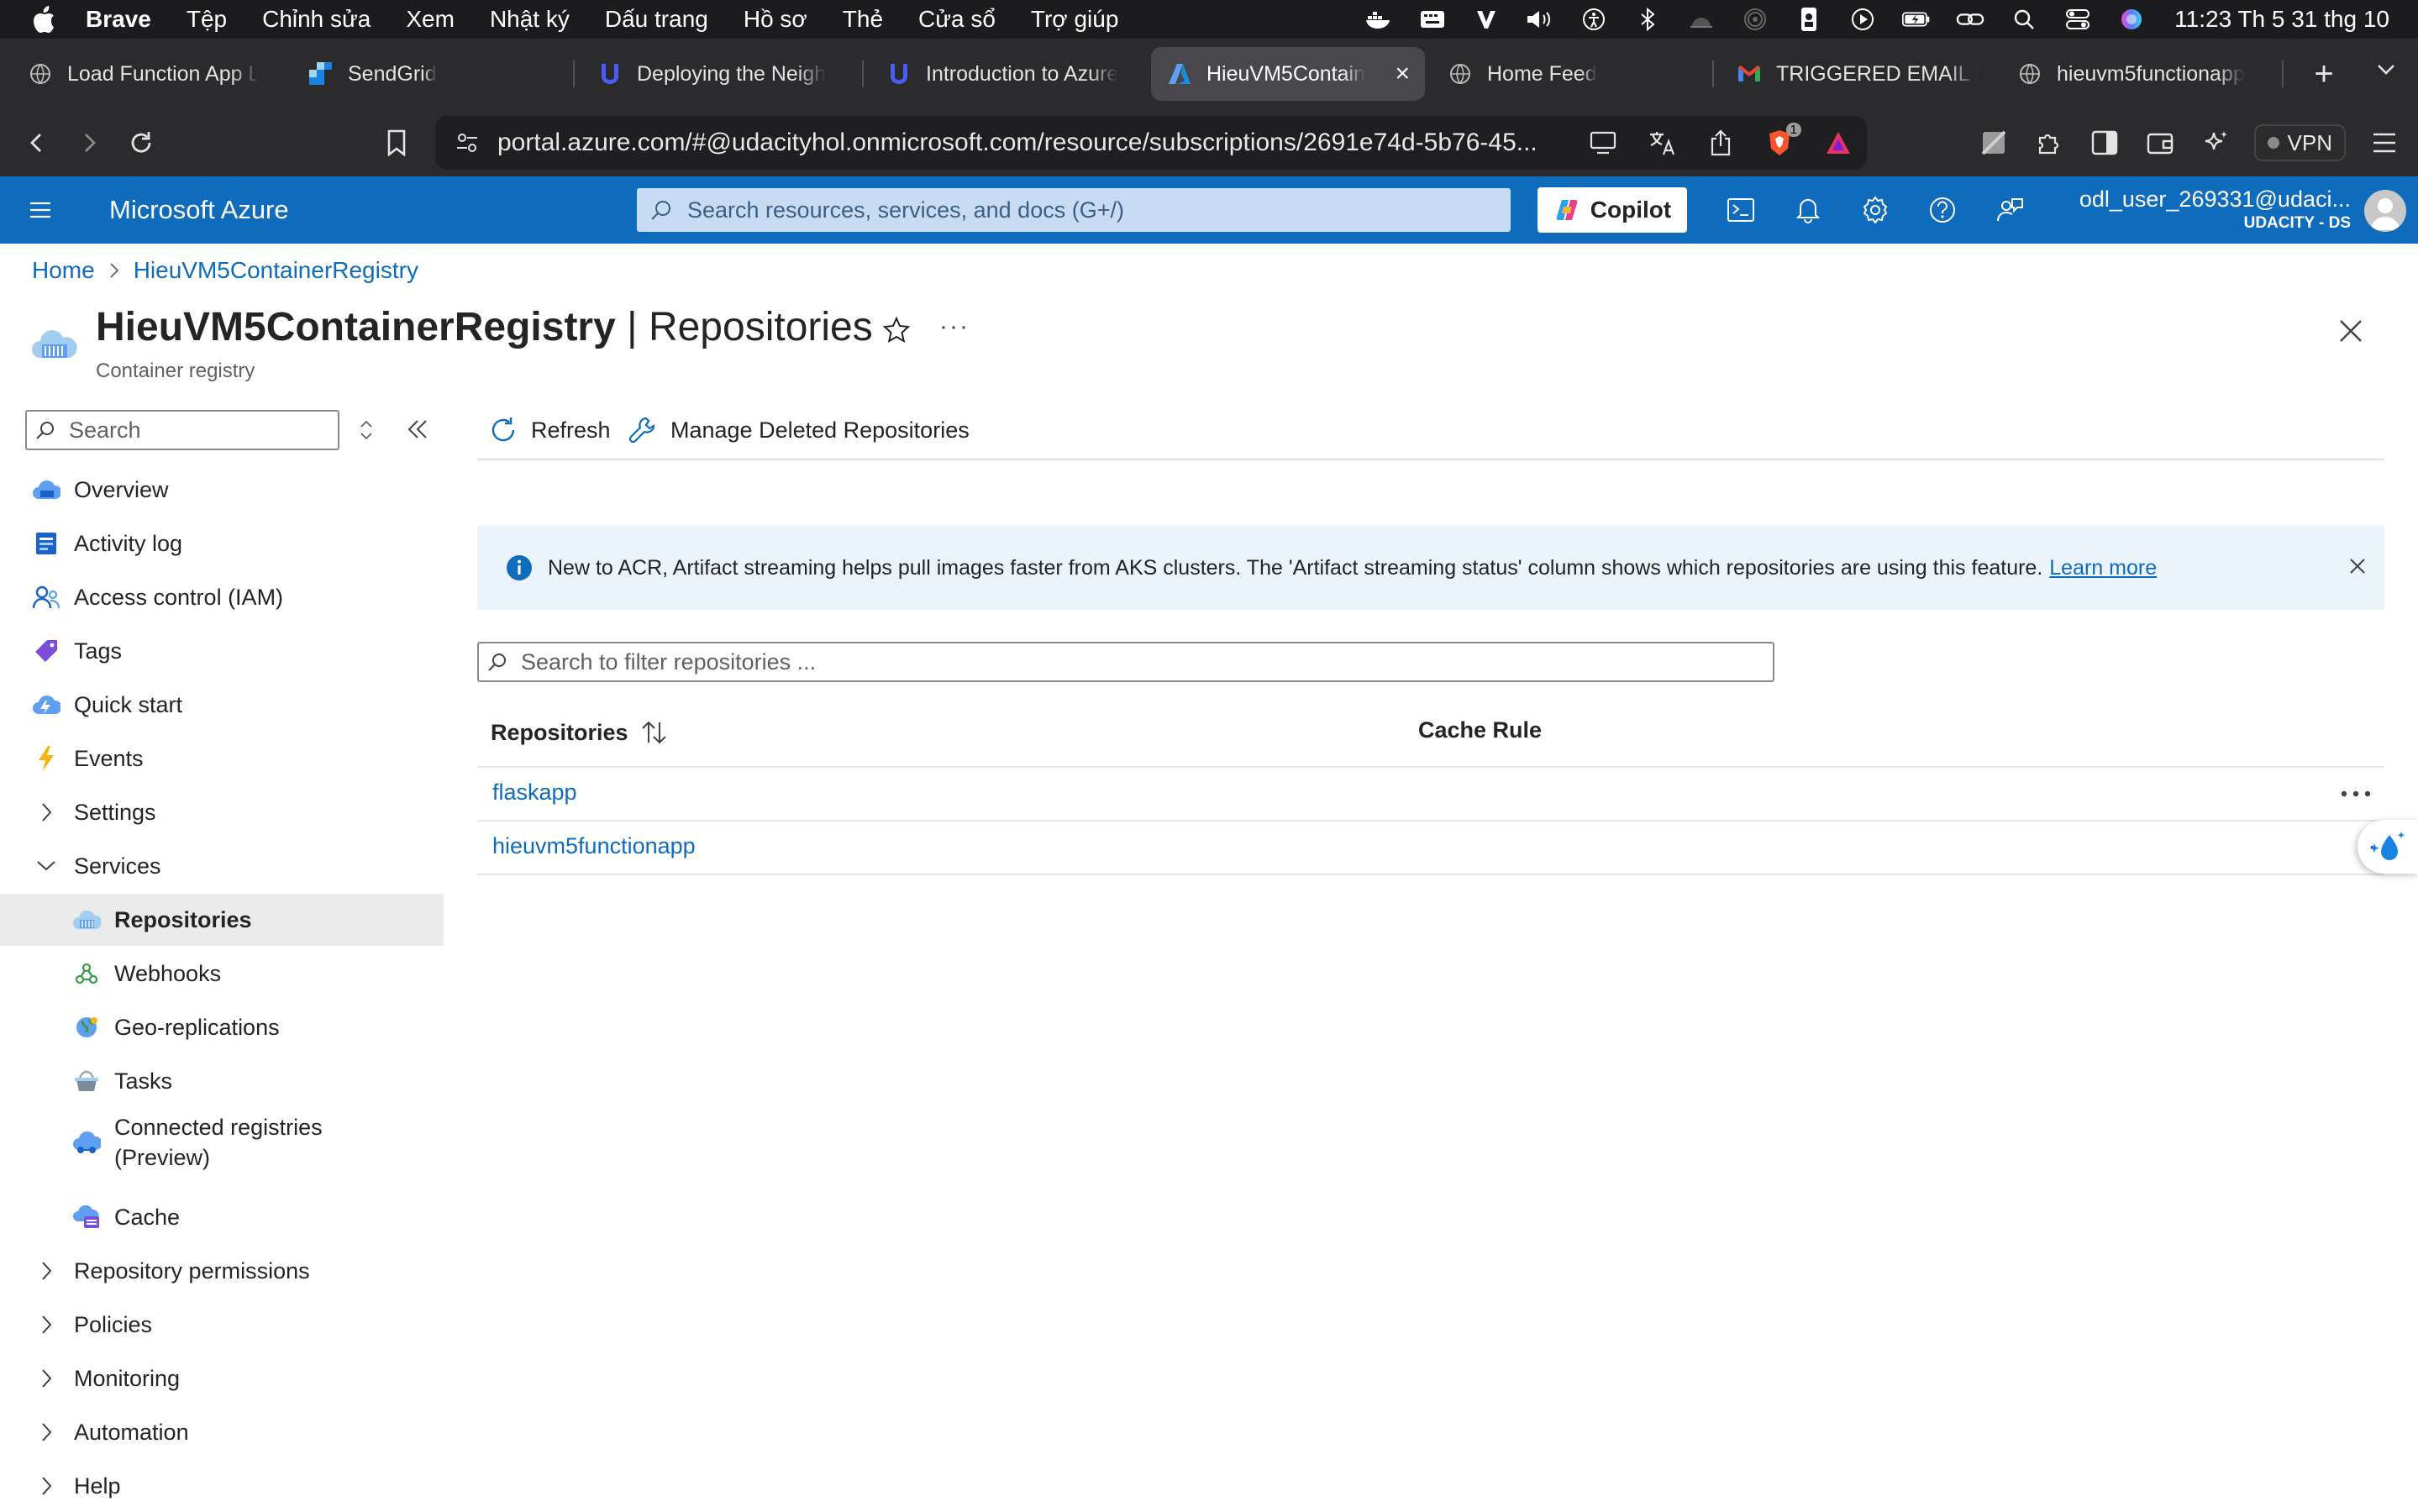  What do you see at coordinates (1074, 19) in the screenshot?
I see `menu-help: Trợ giúp` at bounding box center [1074, 19].